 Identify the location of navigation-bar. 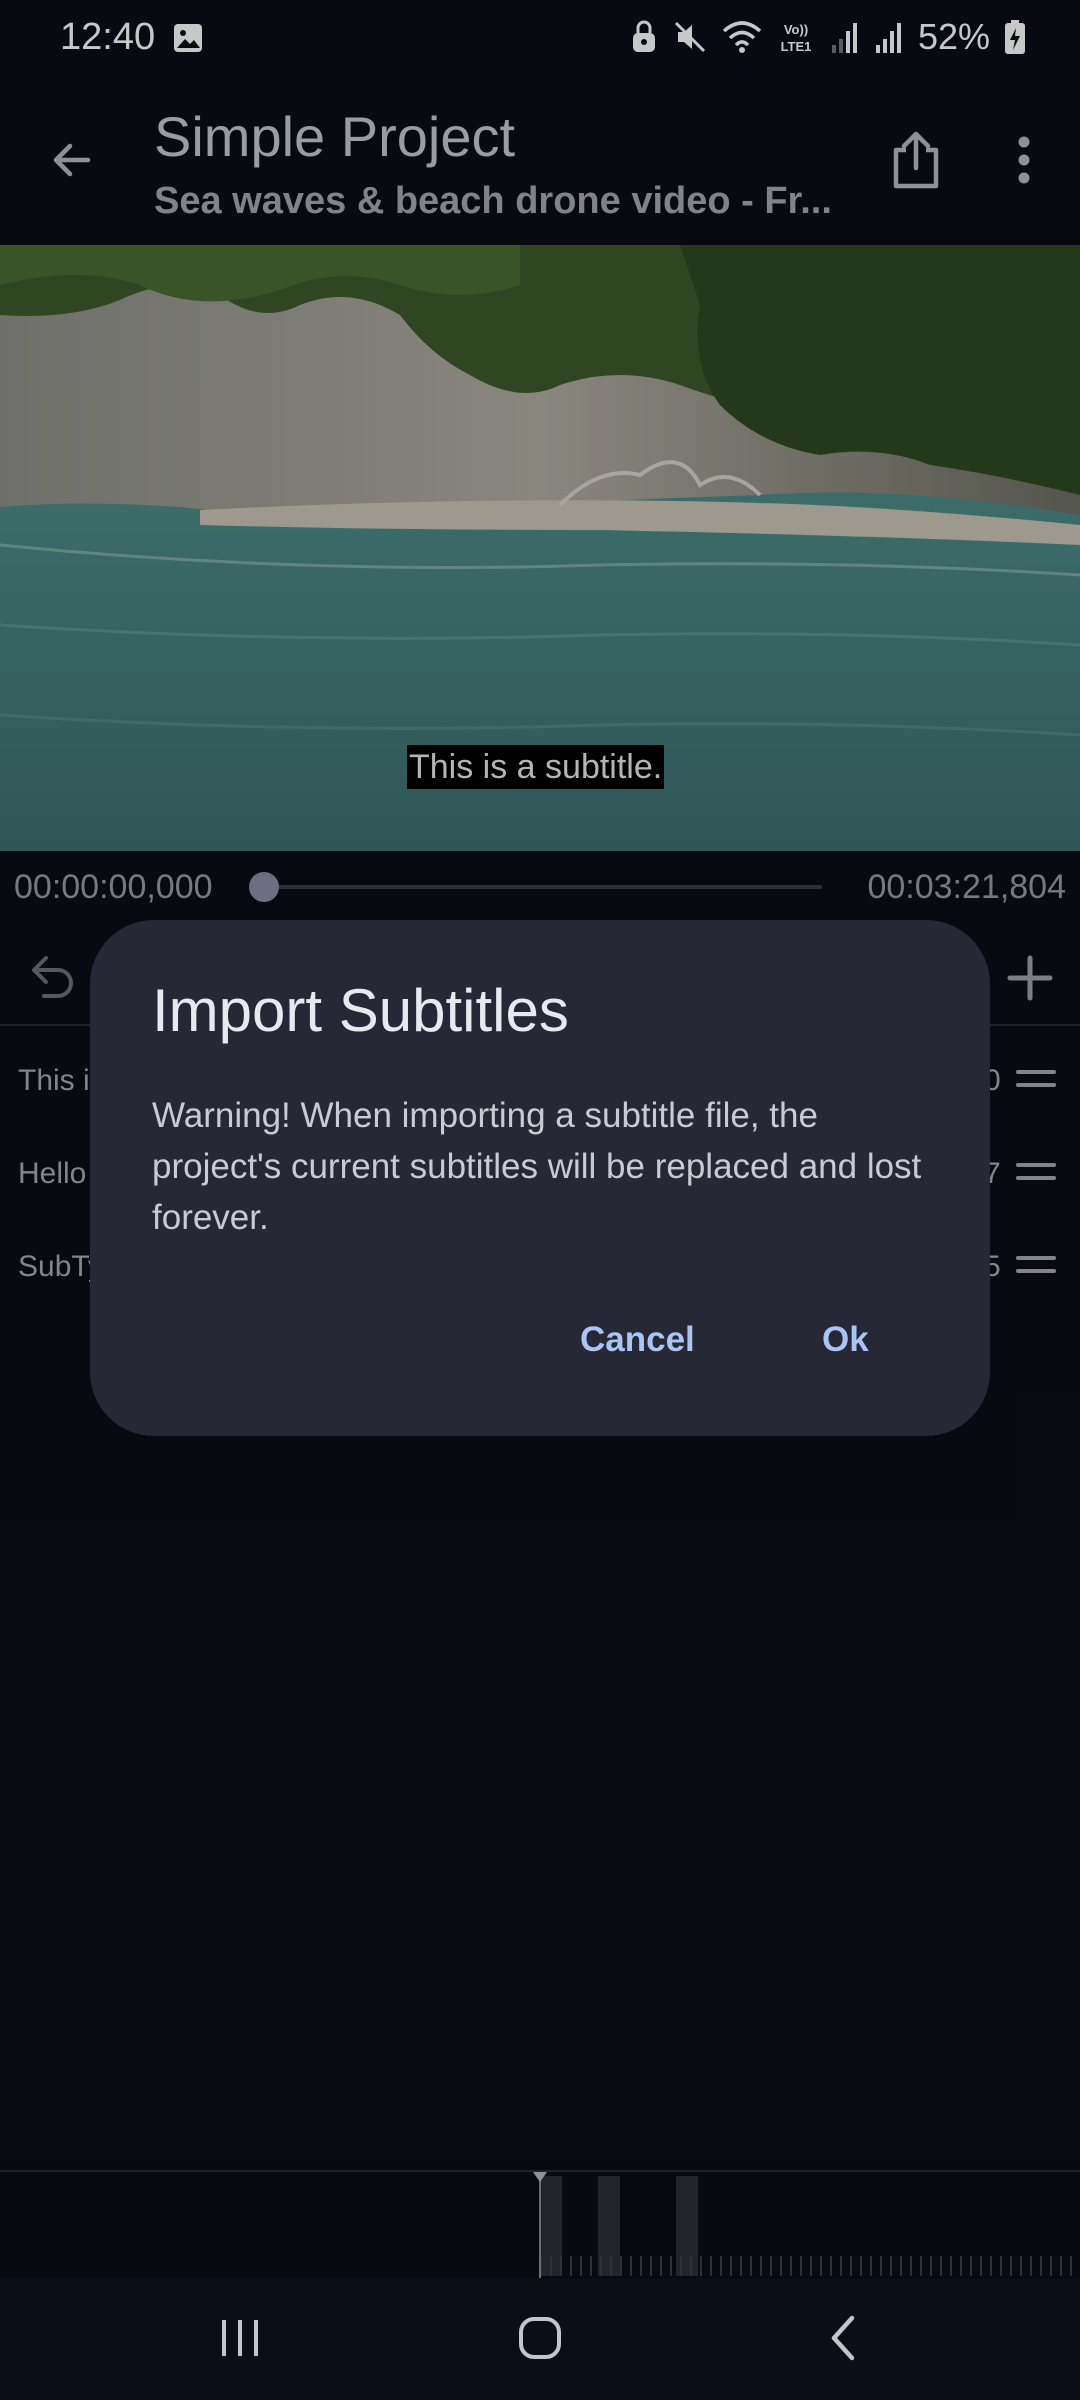
(540, 2339).